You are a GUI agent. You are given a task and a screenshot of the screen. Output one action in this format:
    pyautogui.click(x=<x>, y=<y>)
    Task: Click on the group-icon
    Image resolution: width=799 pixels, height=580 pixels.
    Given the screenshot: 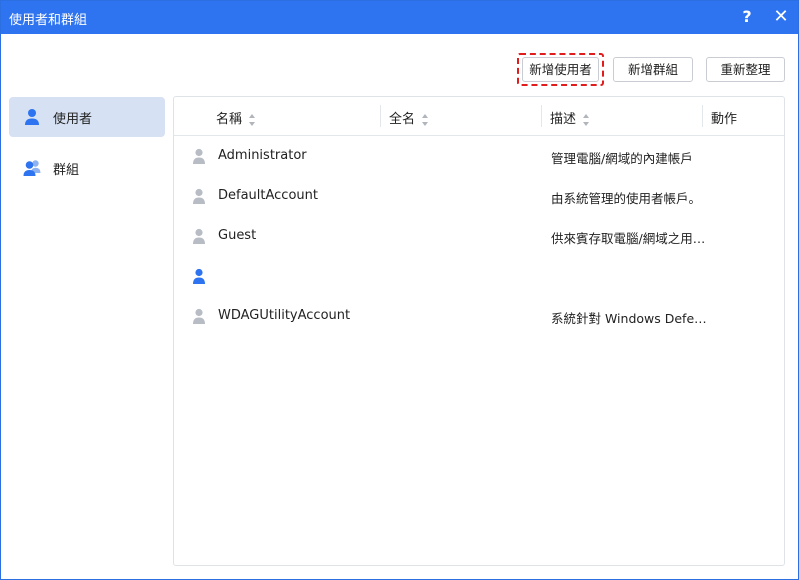 What is the action you would take?
    pyautogui.click(x=32, y=168)
    